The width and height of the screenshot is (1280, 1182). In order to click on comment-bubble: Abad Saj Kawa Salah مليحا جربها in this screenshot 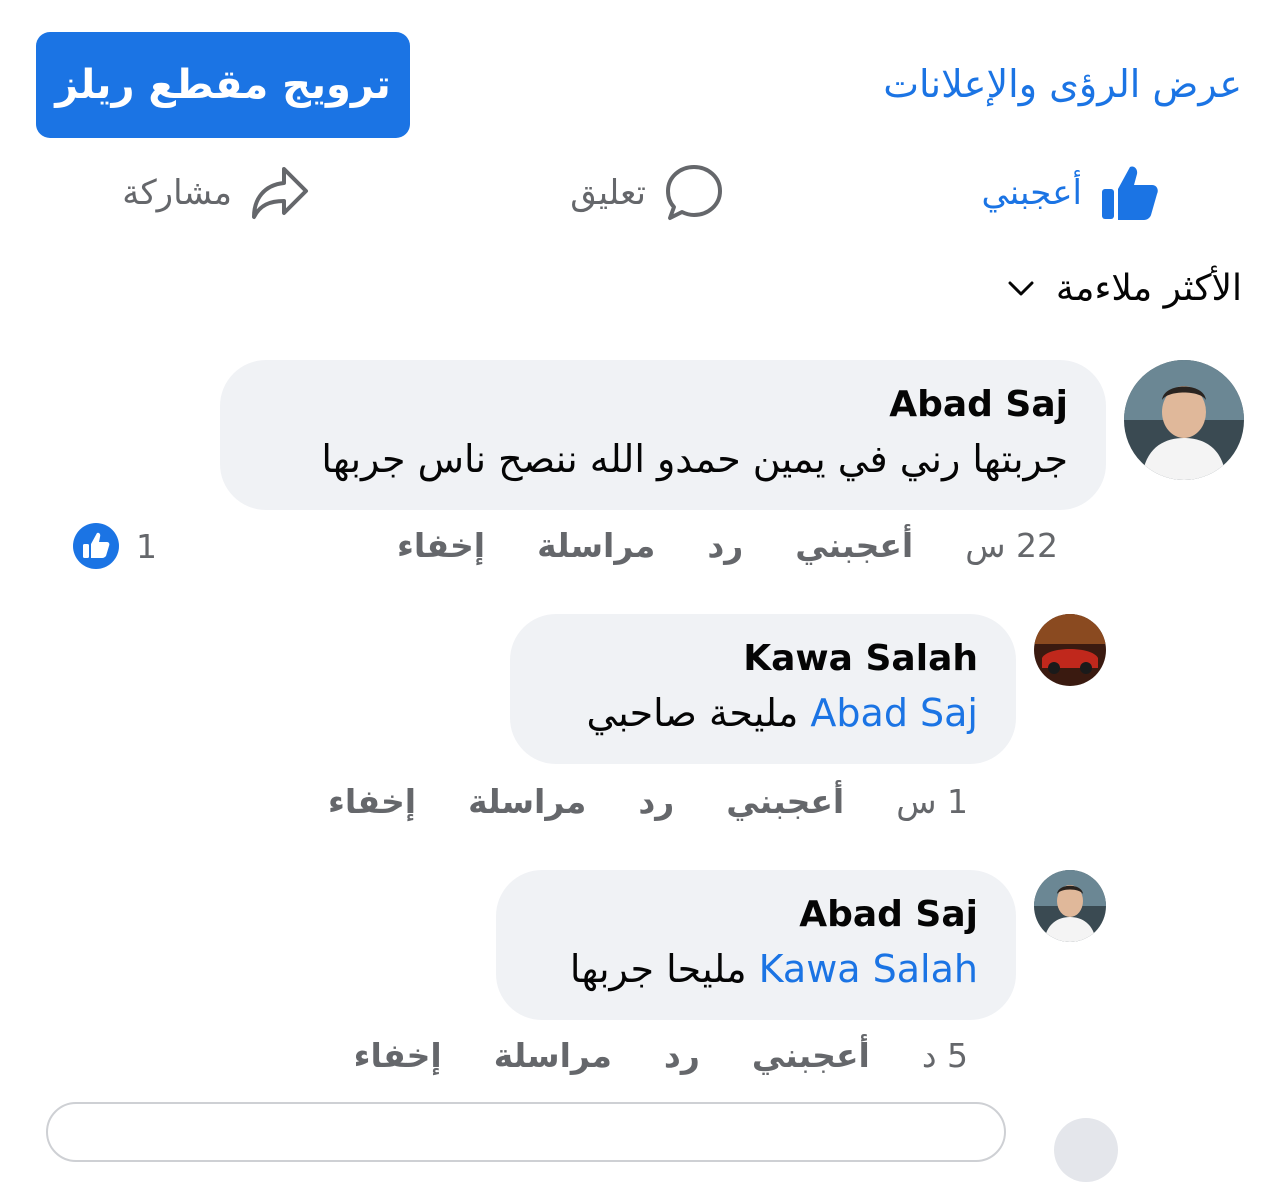, I will do `click(756, 945)`.